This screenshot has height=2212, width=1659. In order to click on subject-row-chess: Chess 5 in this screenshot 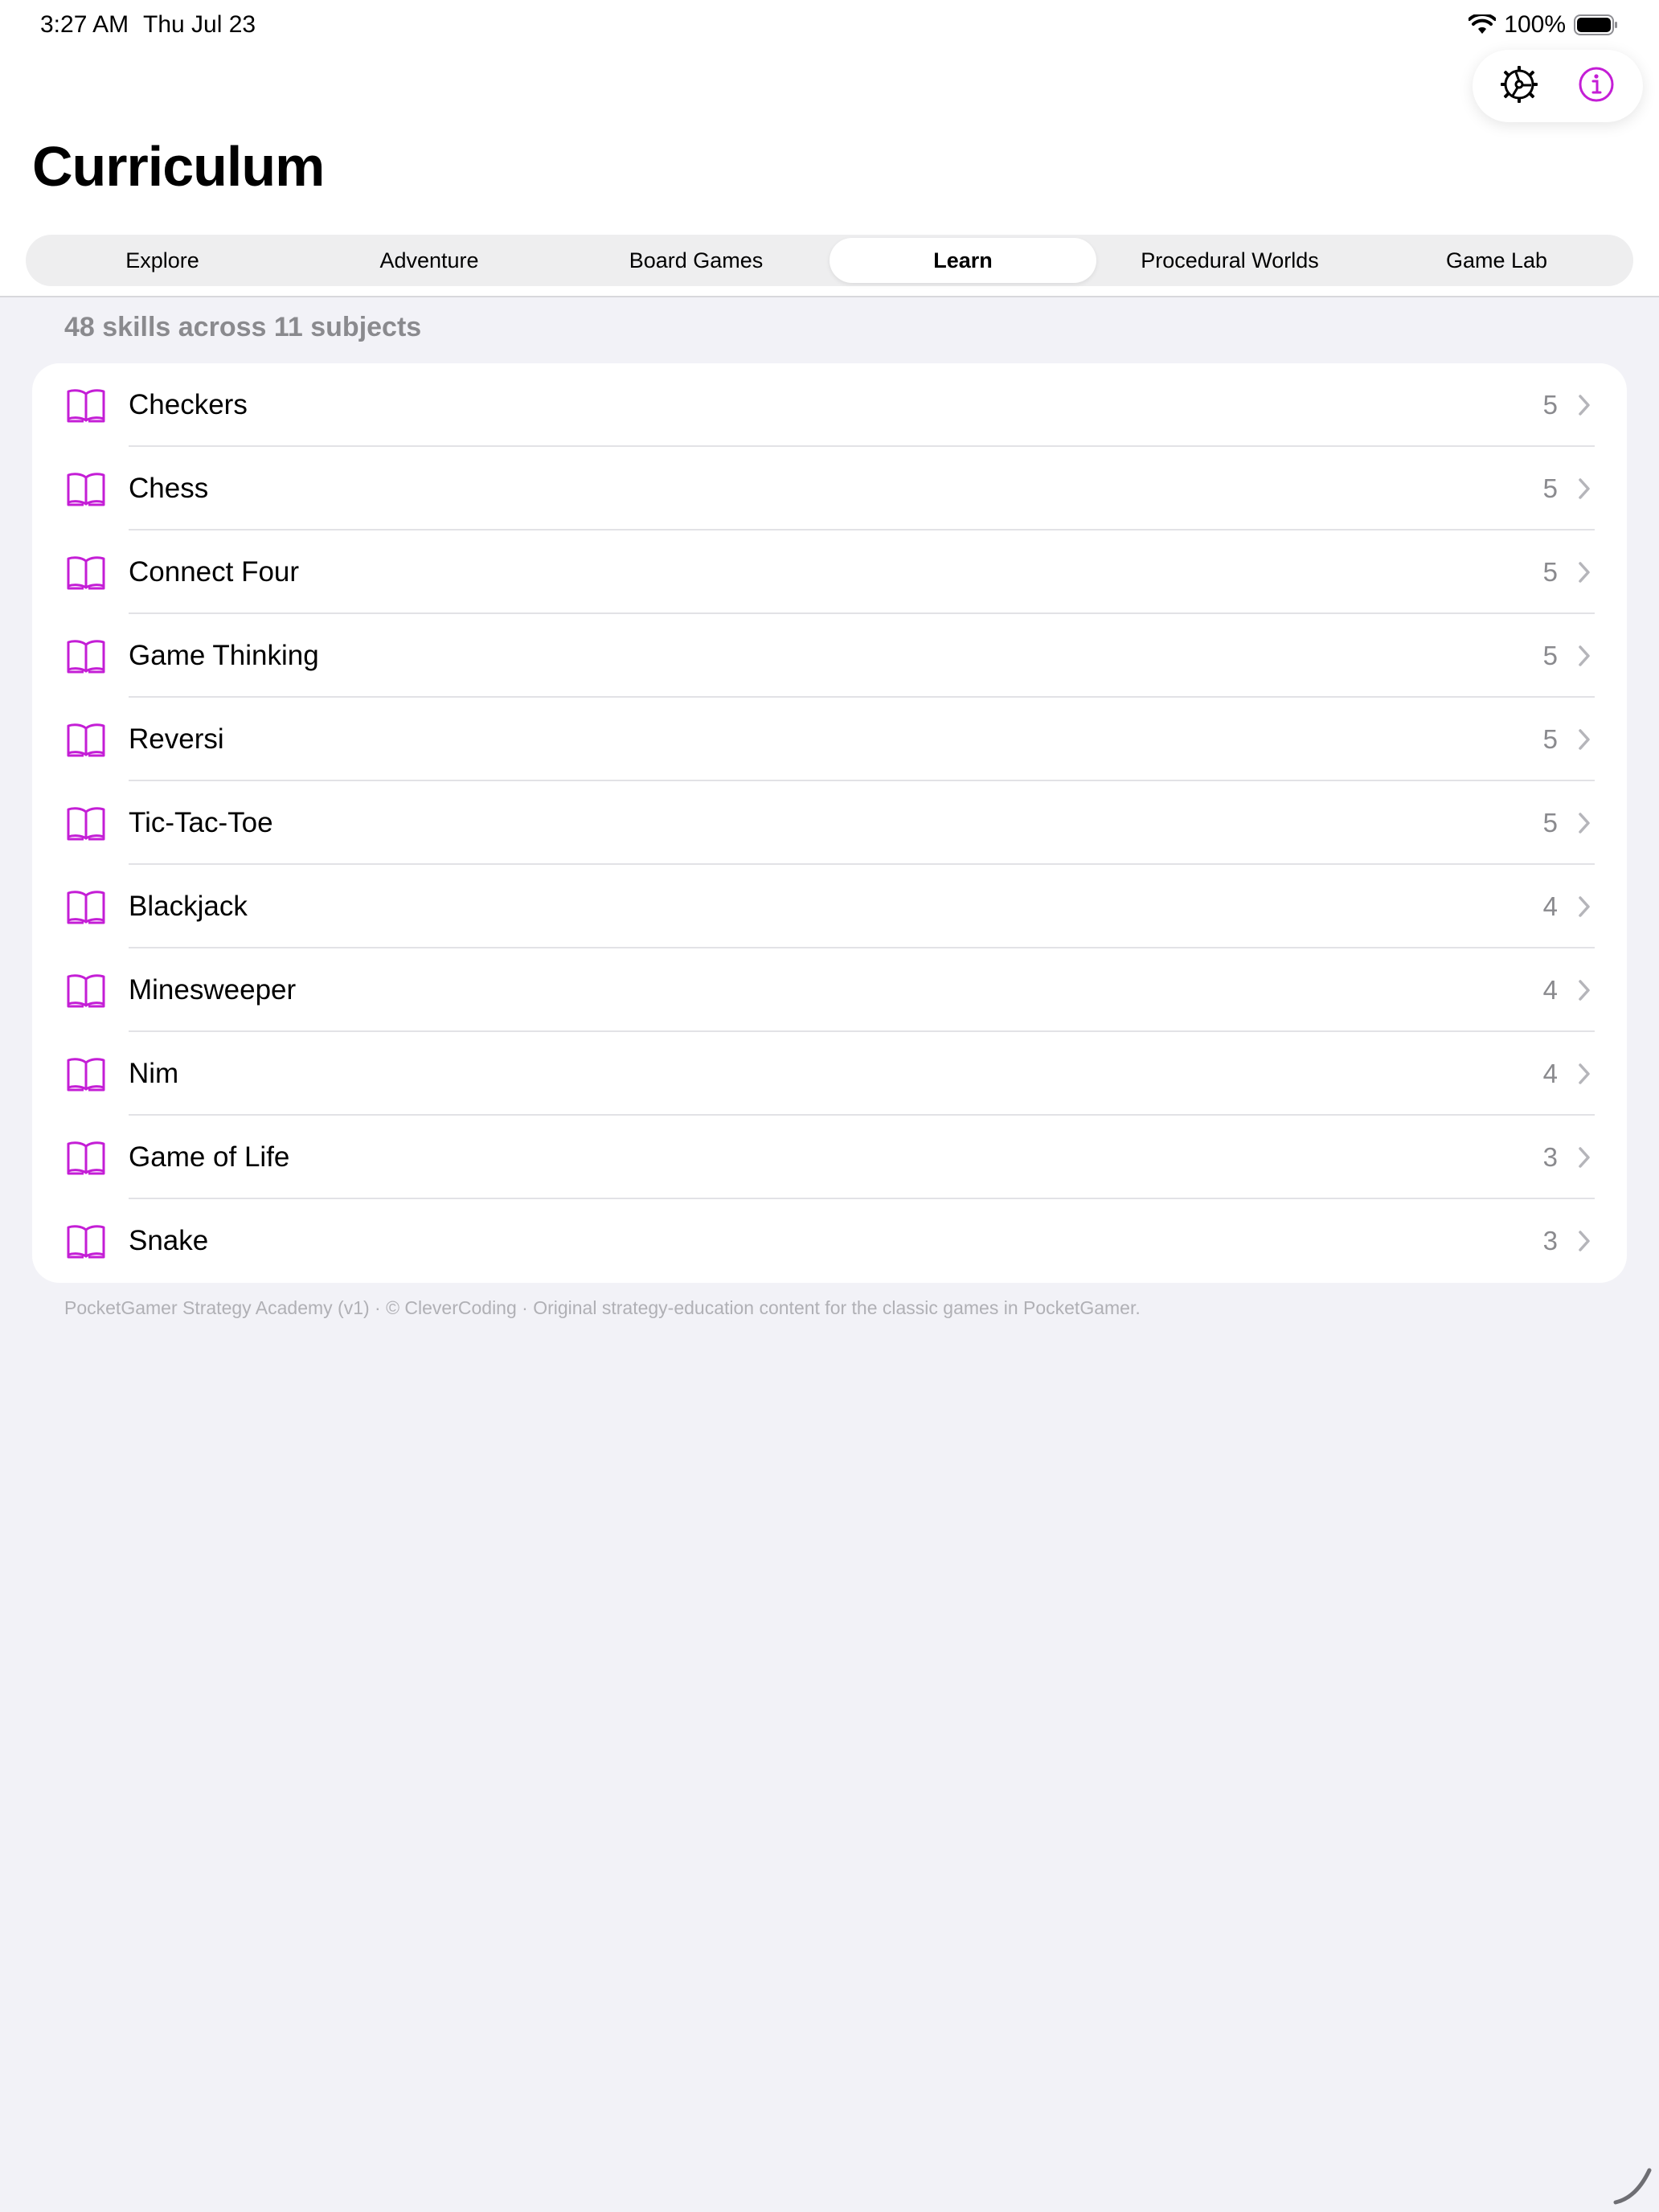, I will do `click(829, 488)`.